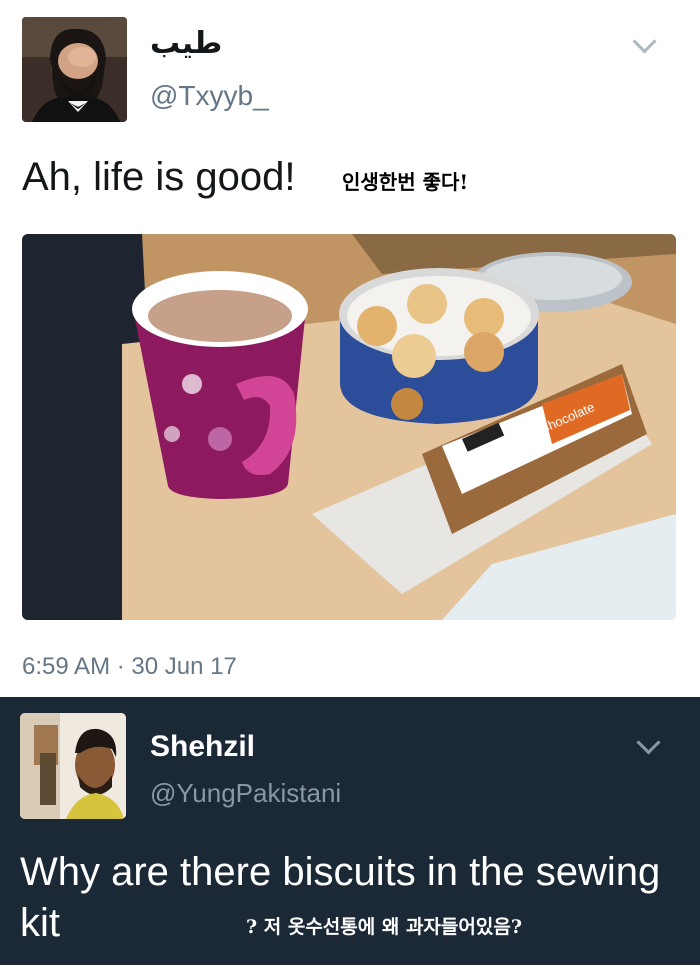 Image resolution: width=700 pixels, height=965 pixels. What do you see at coordinates (209, 96) in the screenshot?
I see `user-handle: @Txyyb_` at bounding box center [209, 96].